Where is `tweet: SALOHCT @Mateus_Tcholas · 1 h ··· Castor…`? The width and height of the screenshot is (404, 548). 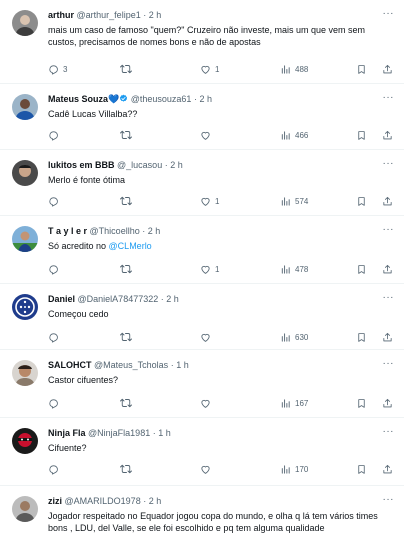
tweet: SALOHCT @Mateus_Tcholas · 1 h ··· Castor… is located at coordinates (202, 384).